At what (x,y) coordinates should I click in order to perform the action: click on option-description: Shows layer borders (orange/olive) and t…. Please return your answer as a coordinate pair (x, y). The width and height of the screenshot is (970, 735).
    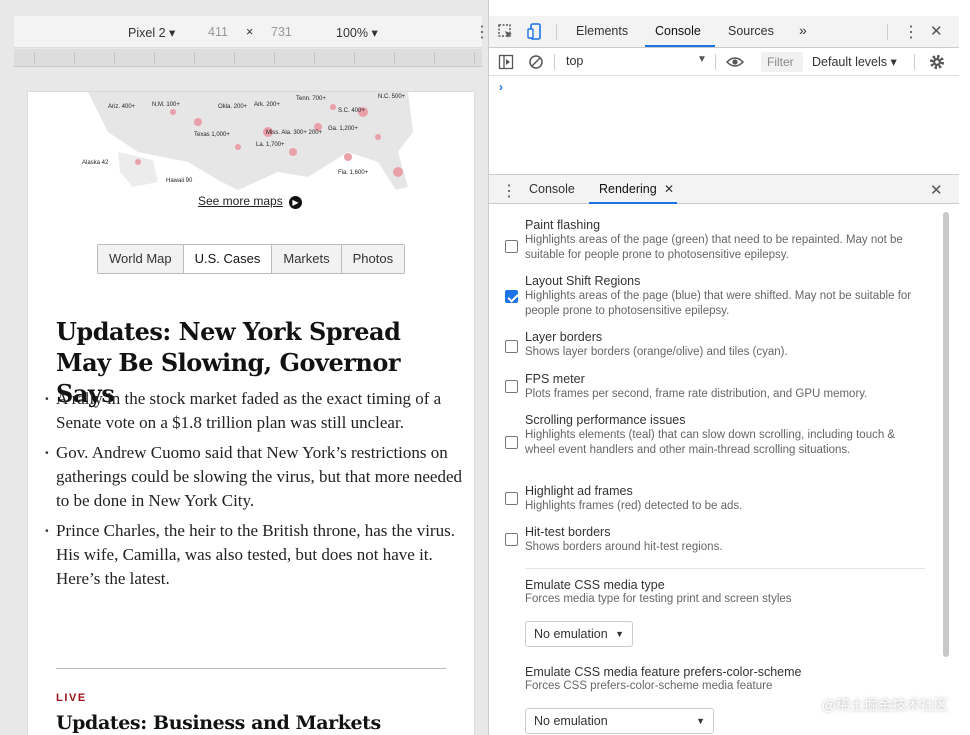
    Looking at the image, I should click on (656, 352).